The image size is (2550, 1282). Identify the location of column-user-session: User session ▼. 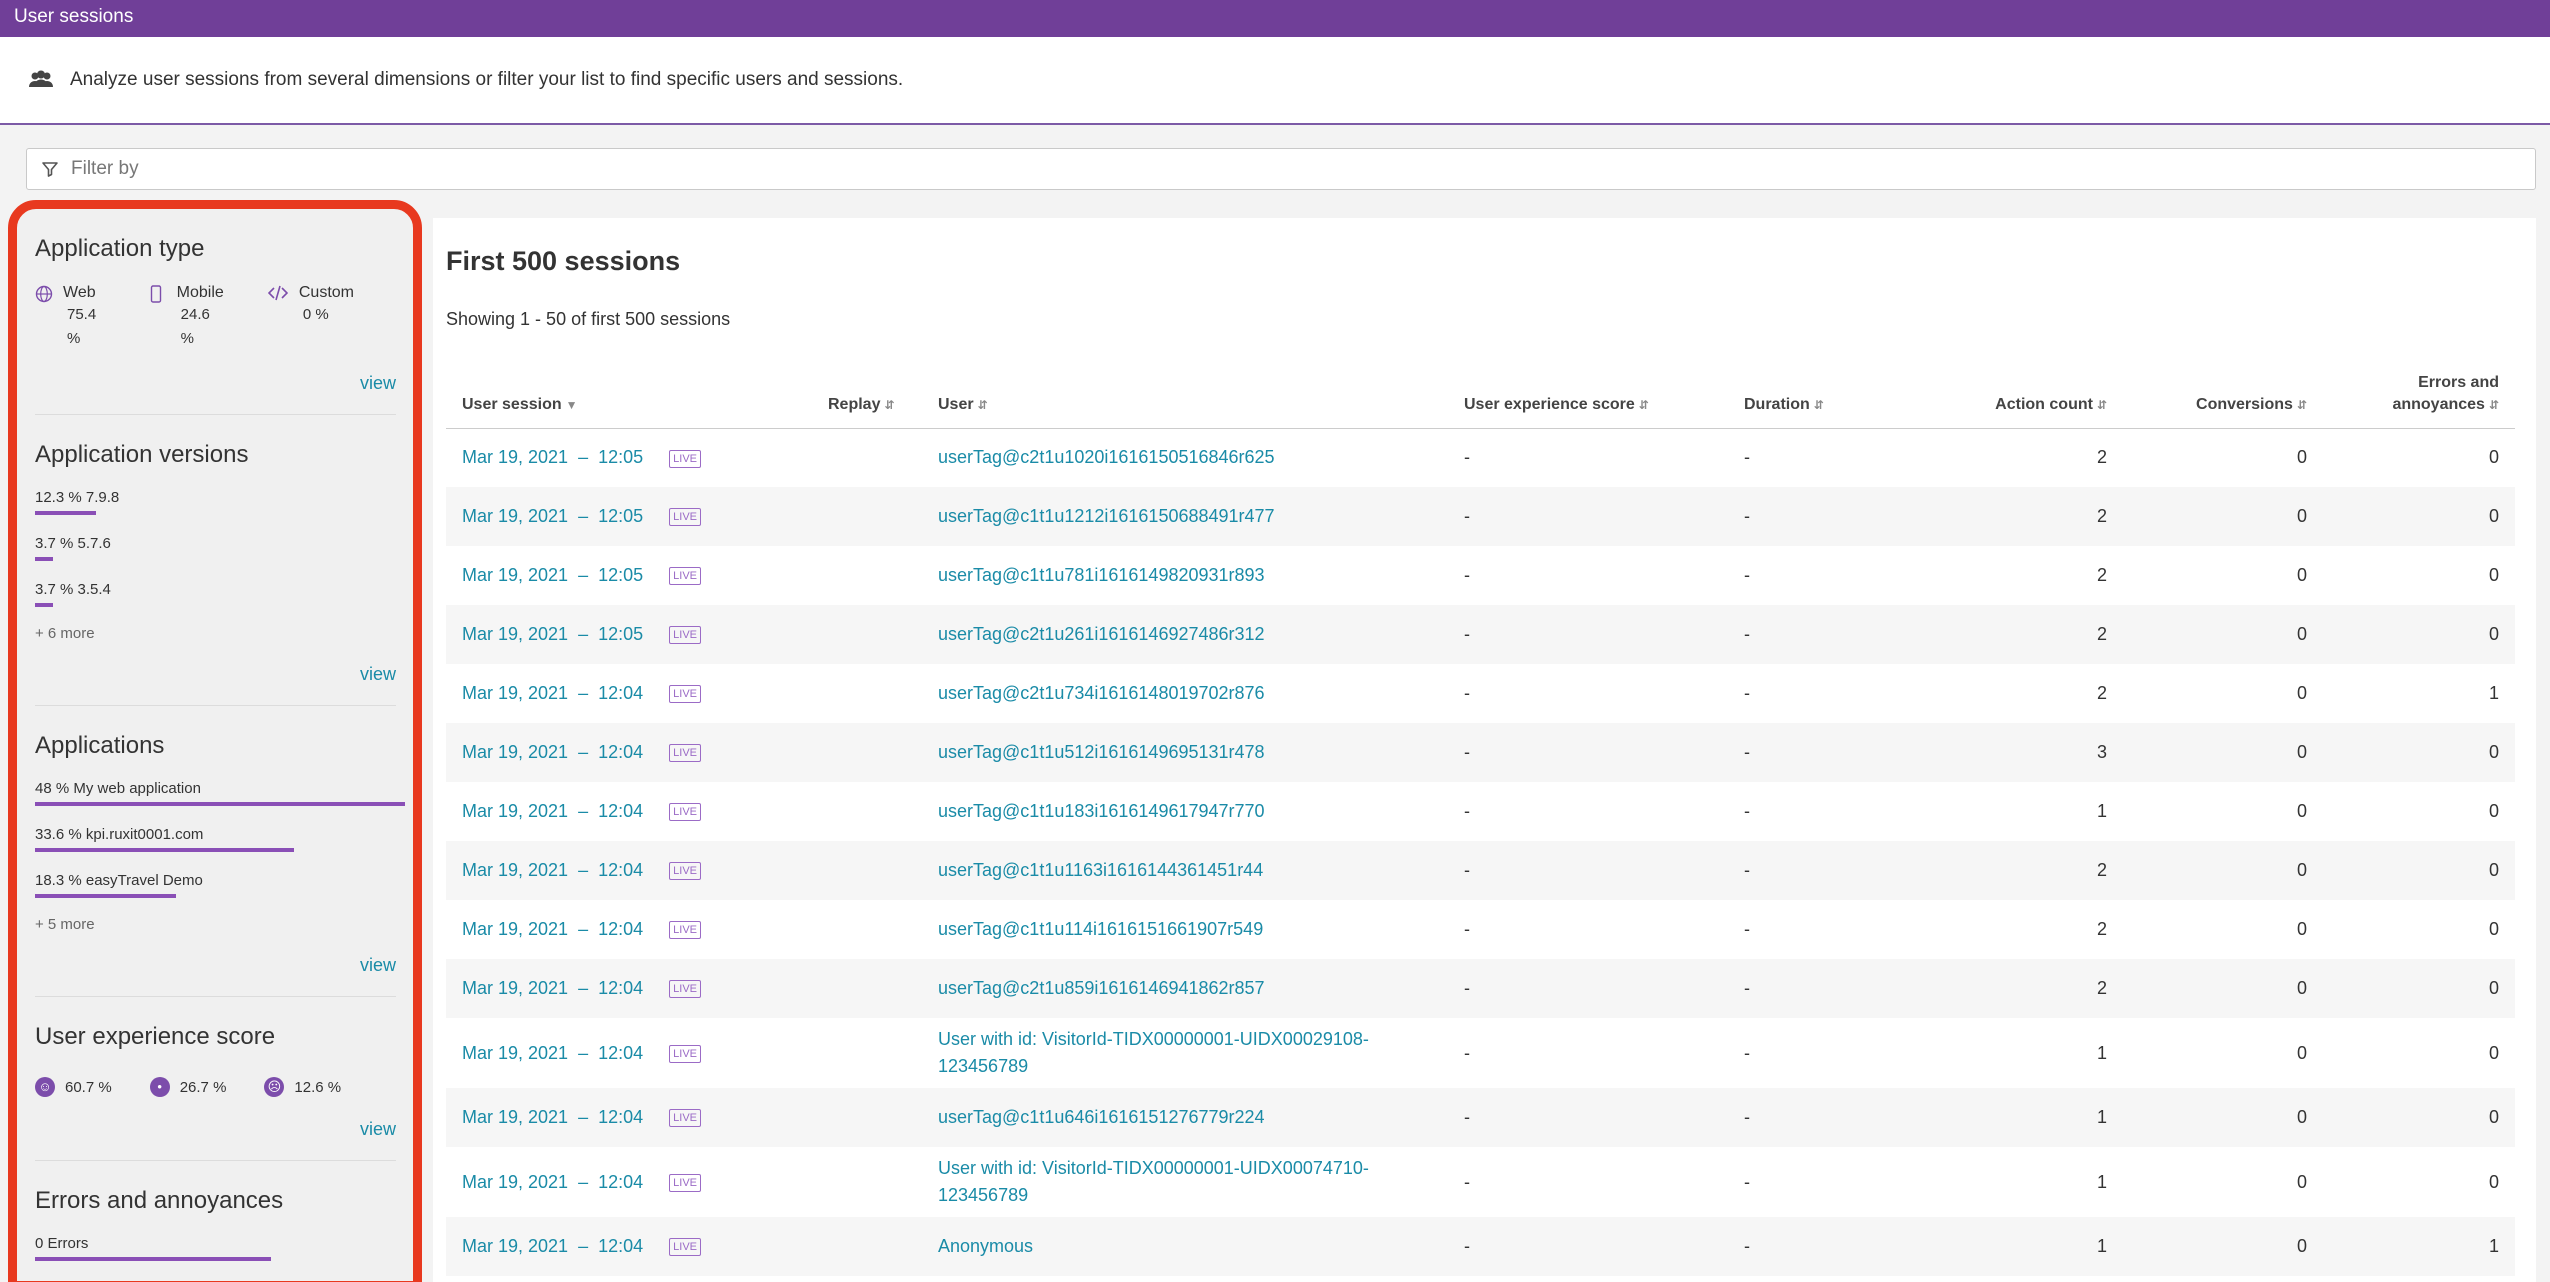
(629, 399).